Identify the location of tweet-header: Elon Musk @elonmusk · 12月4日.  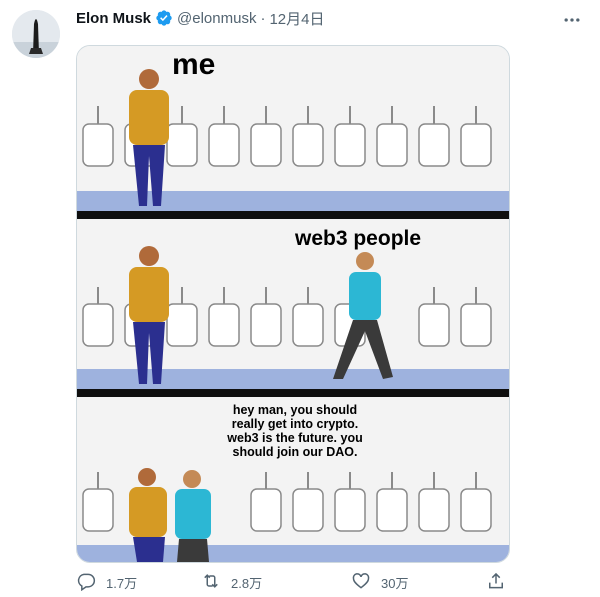
(200, 18).